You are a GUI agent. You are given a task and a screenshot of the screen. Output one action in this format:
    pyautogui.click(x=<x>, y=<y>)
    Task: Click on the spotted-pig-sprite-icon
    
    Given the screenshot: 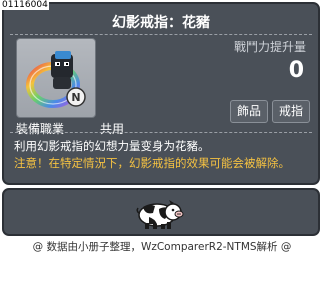 What is the action you would take?
    pyautogui.click(x=160, y=214)
    